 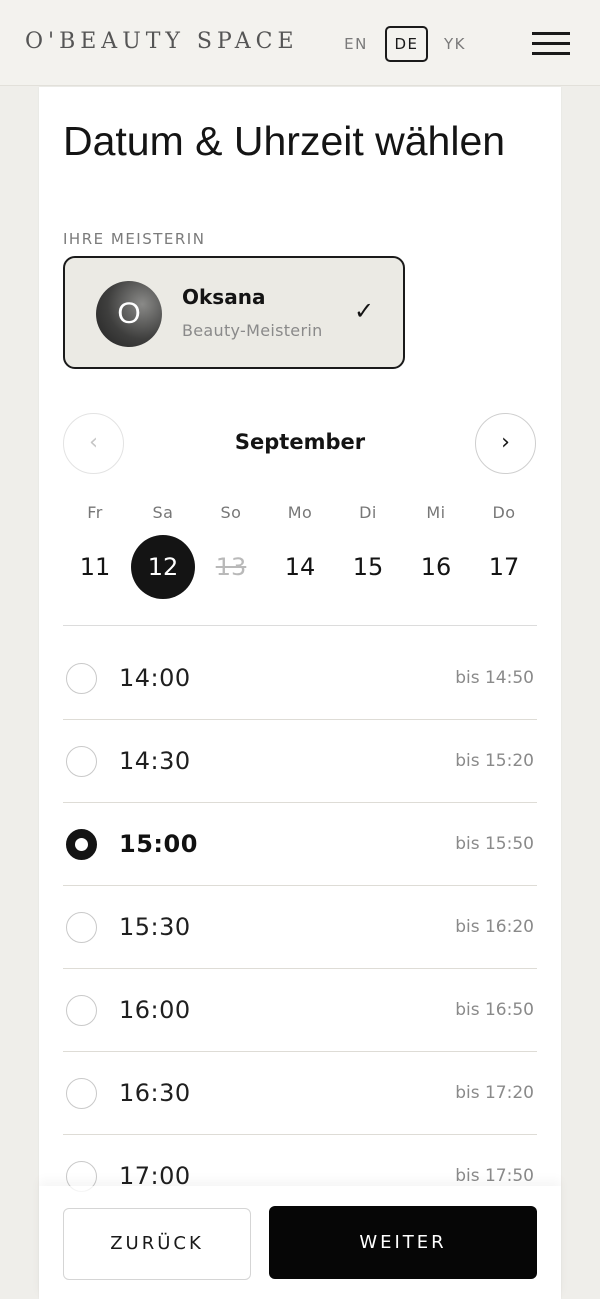 I want to click on prev-month-button: ‹, so click(x=93, y=443).